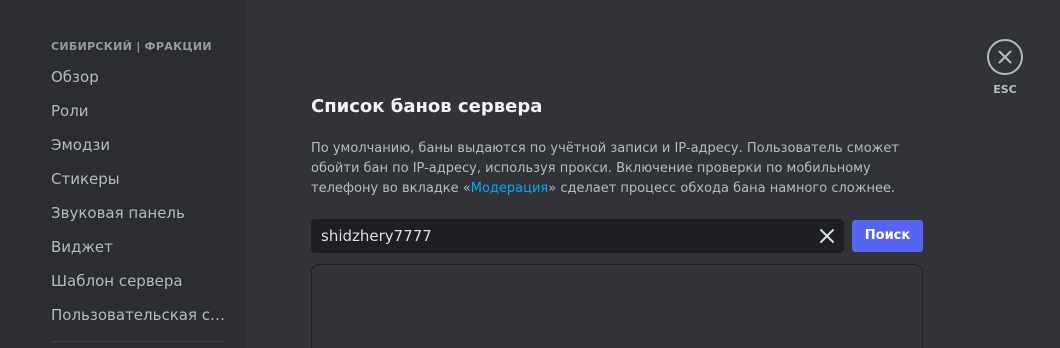  I want to click on esc-label: ESC, so click(1005, 89).